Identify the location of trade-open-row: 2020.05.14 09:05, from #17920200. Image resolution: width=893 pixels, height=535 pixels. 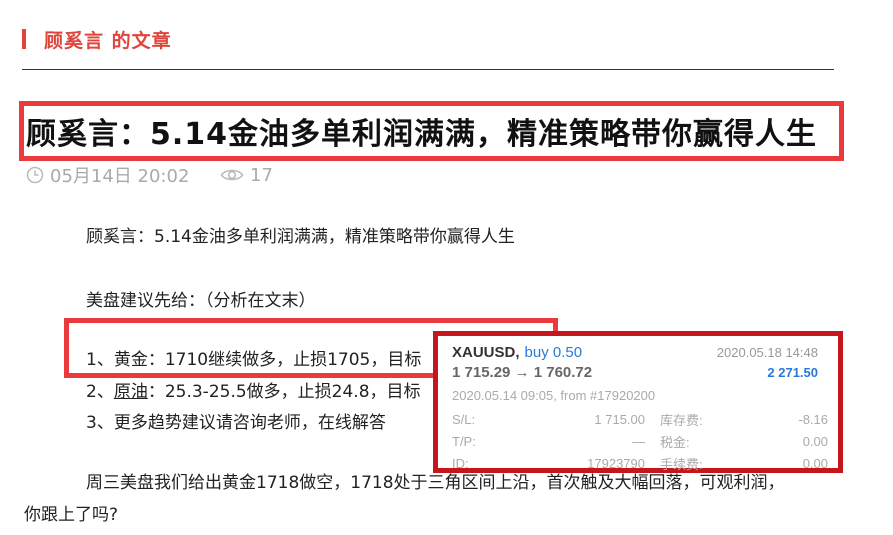
(635, 395).